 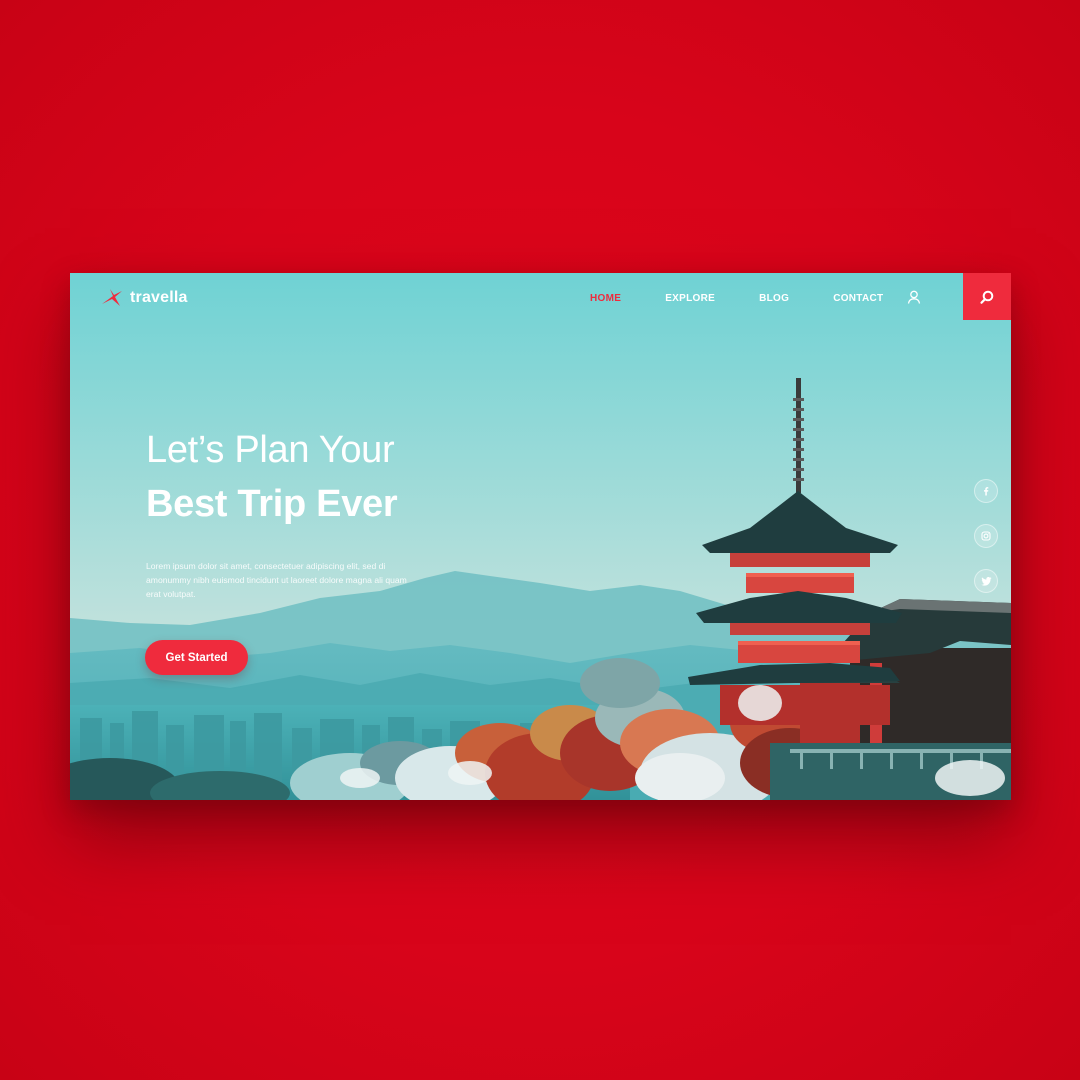 I want to click on nav-item-explore: EXPLORE, so click(x=690, y=298).